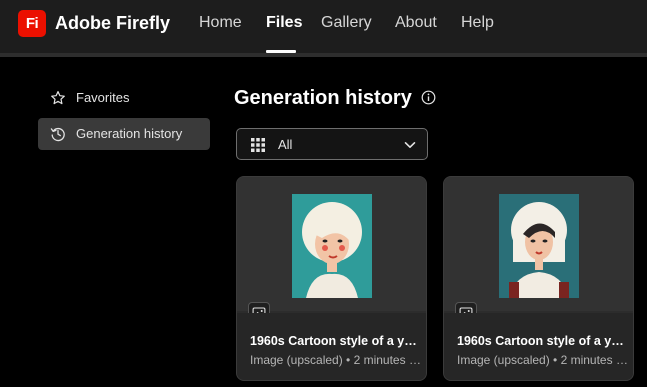  What do you see at coordinates (103, 97) in the screenshot?
I see `sidebar-item-label: Favorites` at bounding box center [103, 97].